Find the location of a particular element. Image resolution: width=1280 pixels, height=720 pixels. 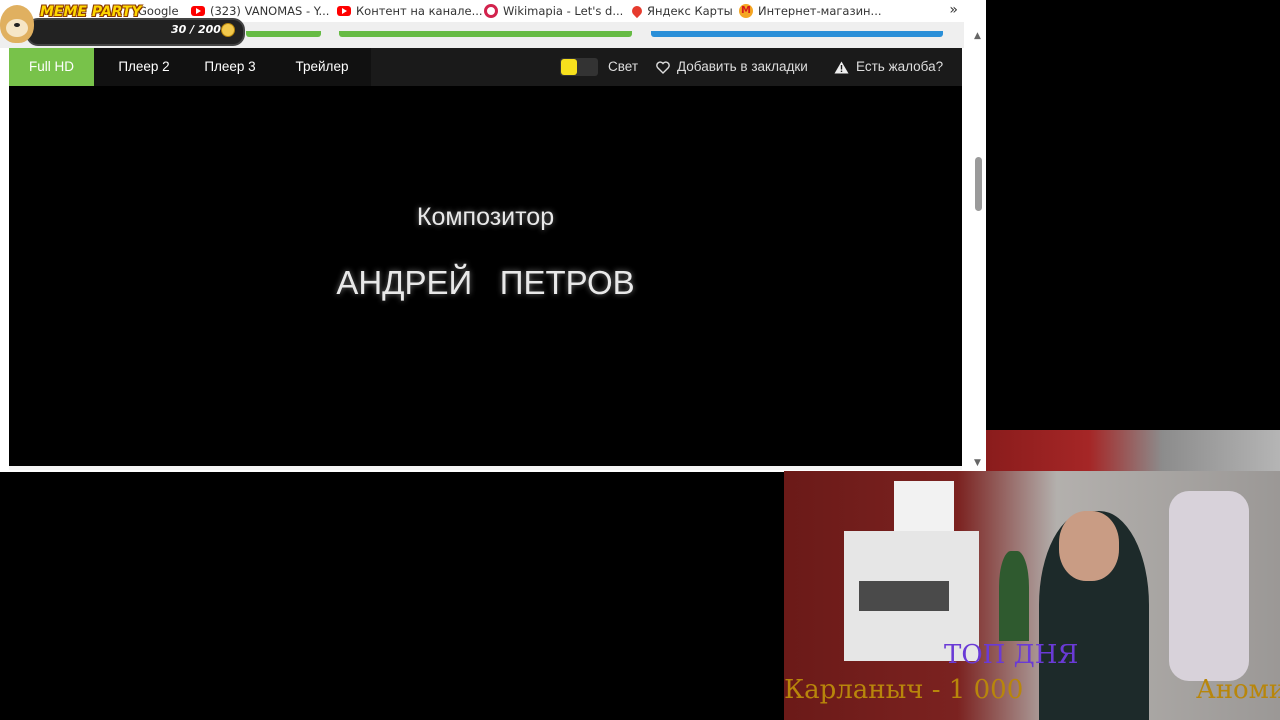

console-box is located at coordinates (924, 506).